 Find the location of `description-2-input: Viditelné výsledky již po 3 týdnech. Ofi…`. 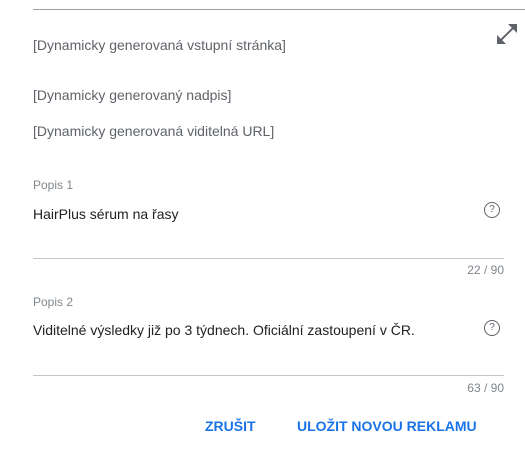

description-2-input: Viditelné výsledky již po 3 týdnech. Ofi… is located at coordinates (224, 330).